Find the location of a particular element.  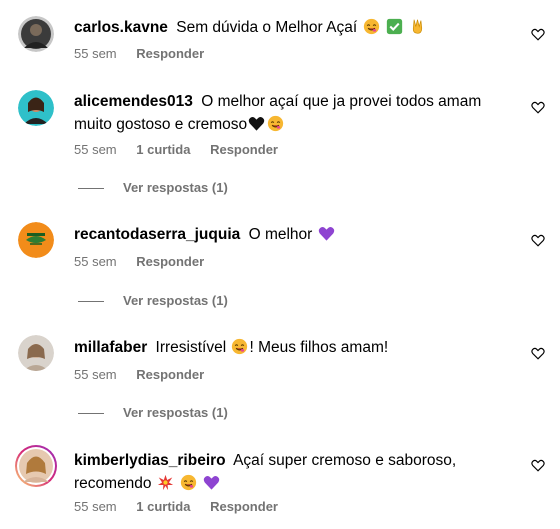

comment-body: Sem dúvida o Melhor Açaí is located at coordinates (267, 27).